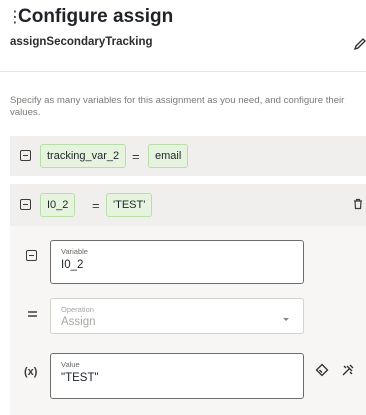 Image resolution: width=366 pixels, height=415 pixels. I want to click on assignment-row-1: tracking_var_2 = email, so click(188, 156).